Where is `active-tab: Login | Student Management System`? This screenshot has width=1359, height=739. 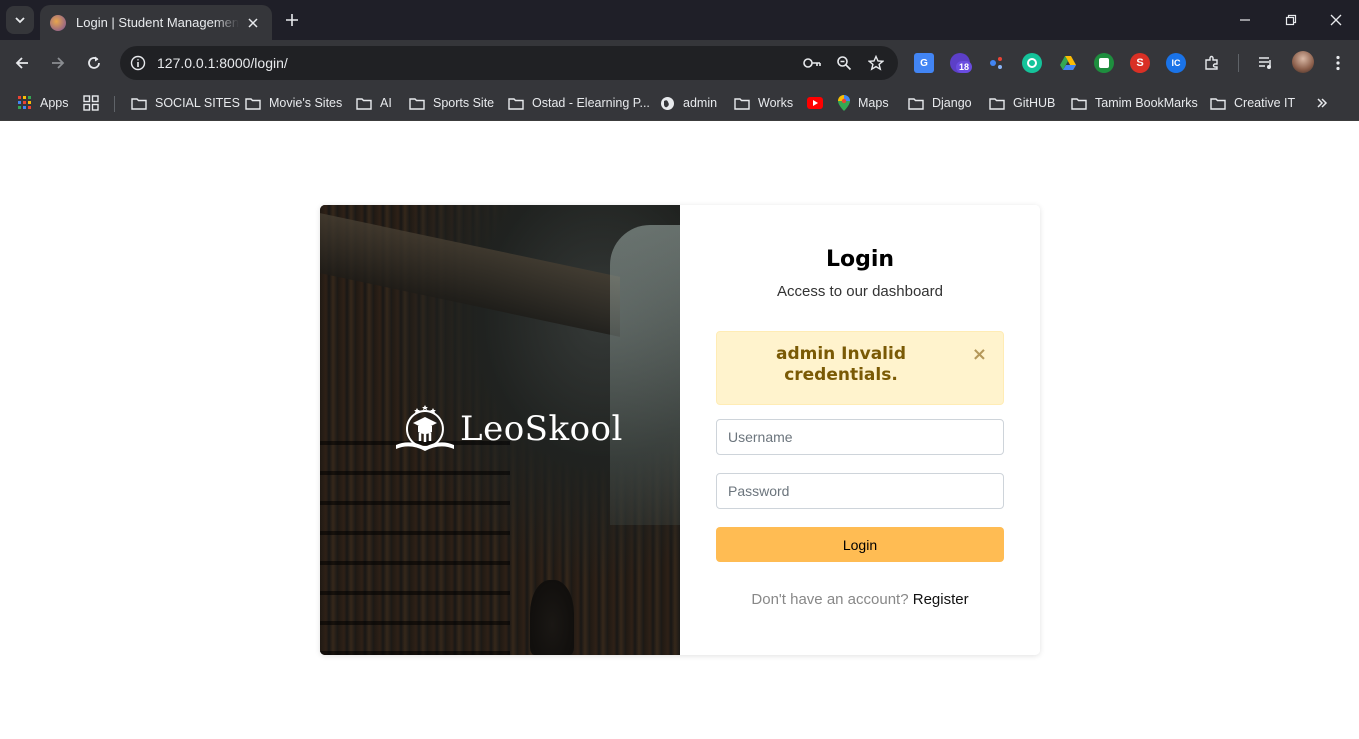
active-tab: Login | Student Management System is located at coordinates (156, 22).